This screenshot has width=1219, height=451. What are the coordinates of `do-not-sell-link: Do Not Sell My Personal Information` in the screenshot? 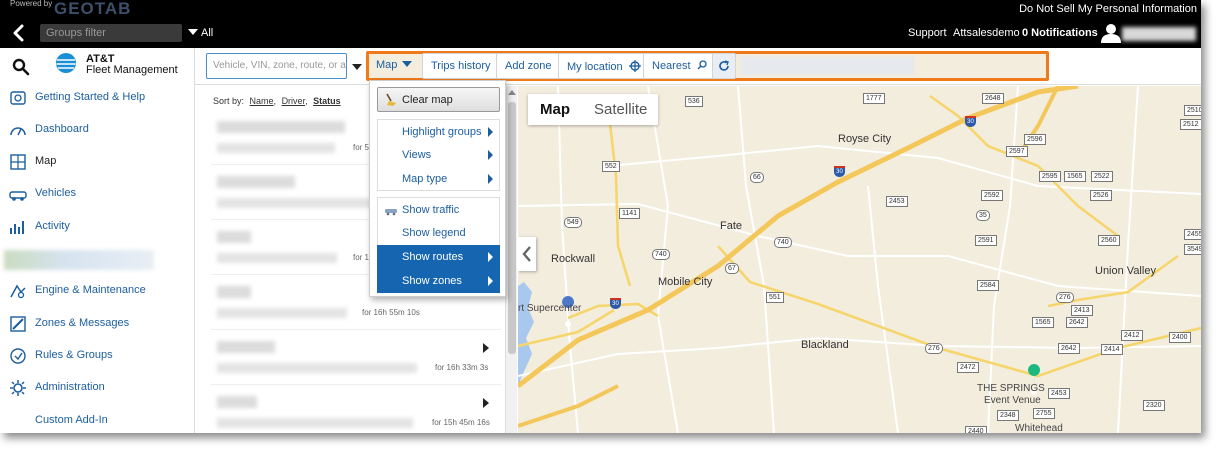 It's located at (1108, 9).